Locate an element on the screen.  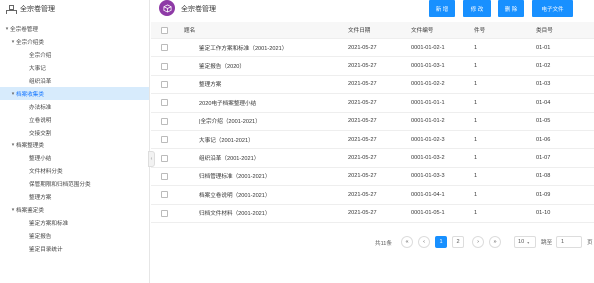
cell-file-number: 0001-01-02-1 is located at coordinates (428, 47).